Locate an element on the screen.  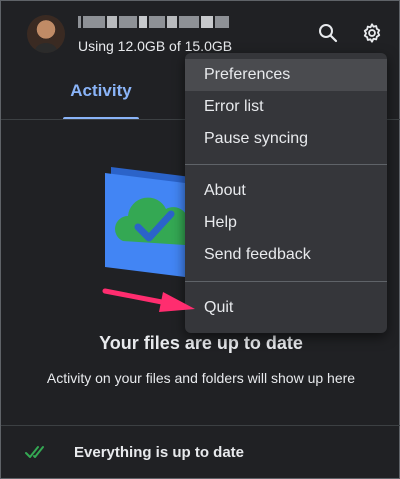
gear-icon is located at coordinates (372, 33).